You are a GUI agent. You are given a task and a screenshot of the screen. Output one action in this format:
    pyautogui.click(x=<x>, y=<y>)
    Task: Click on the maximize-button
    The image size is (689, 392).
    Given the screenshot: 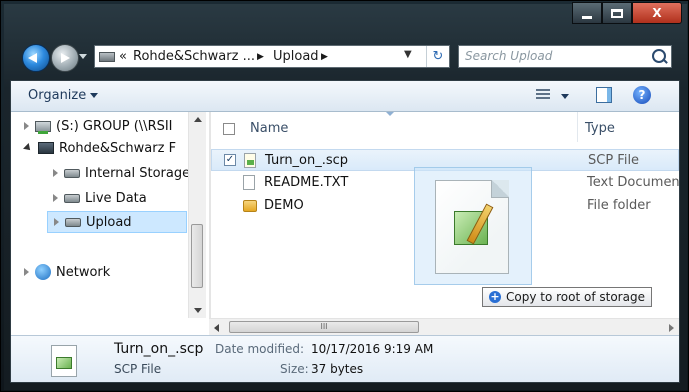 What is the action you would take?
    pyautogui.click(x=617, y=13)
    